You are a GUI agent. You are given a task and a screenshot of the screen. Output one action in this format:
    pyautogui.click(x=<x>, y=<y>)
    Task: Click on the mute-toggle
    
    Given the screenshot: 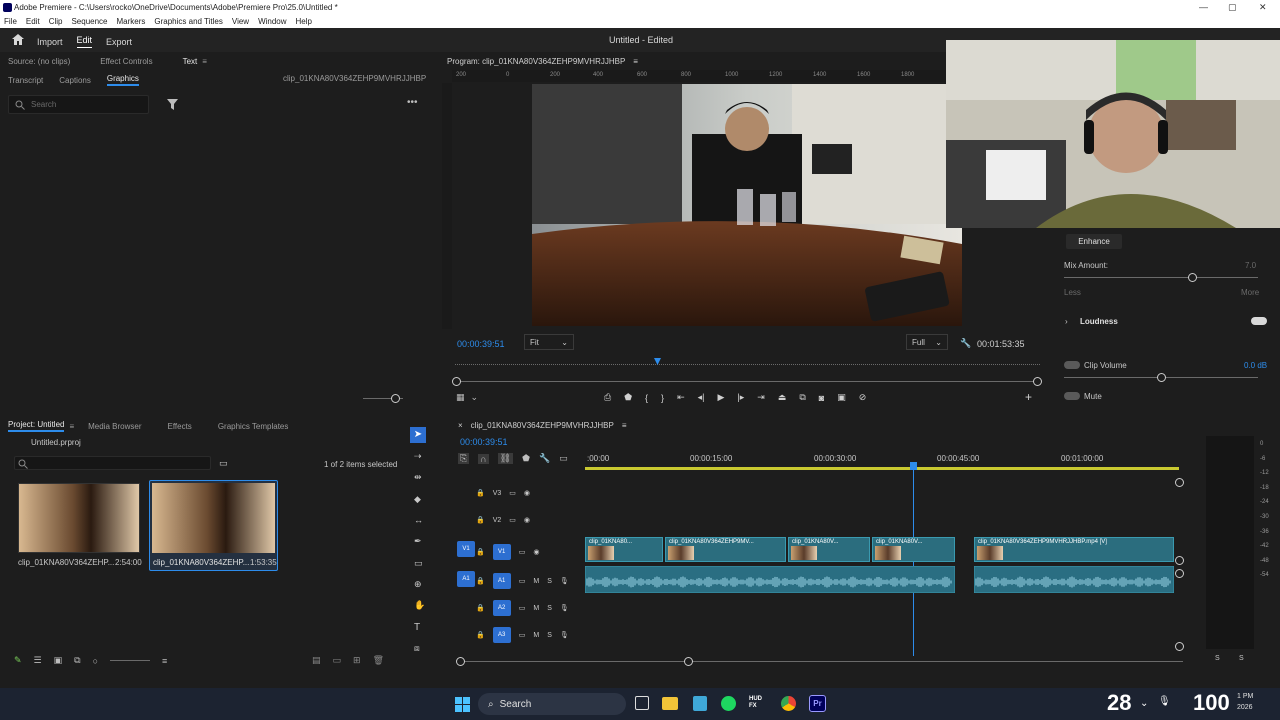 What is the action you would take?
    pyautogui.click(x=1072, y=396)
    